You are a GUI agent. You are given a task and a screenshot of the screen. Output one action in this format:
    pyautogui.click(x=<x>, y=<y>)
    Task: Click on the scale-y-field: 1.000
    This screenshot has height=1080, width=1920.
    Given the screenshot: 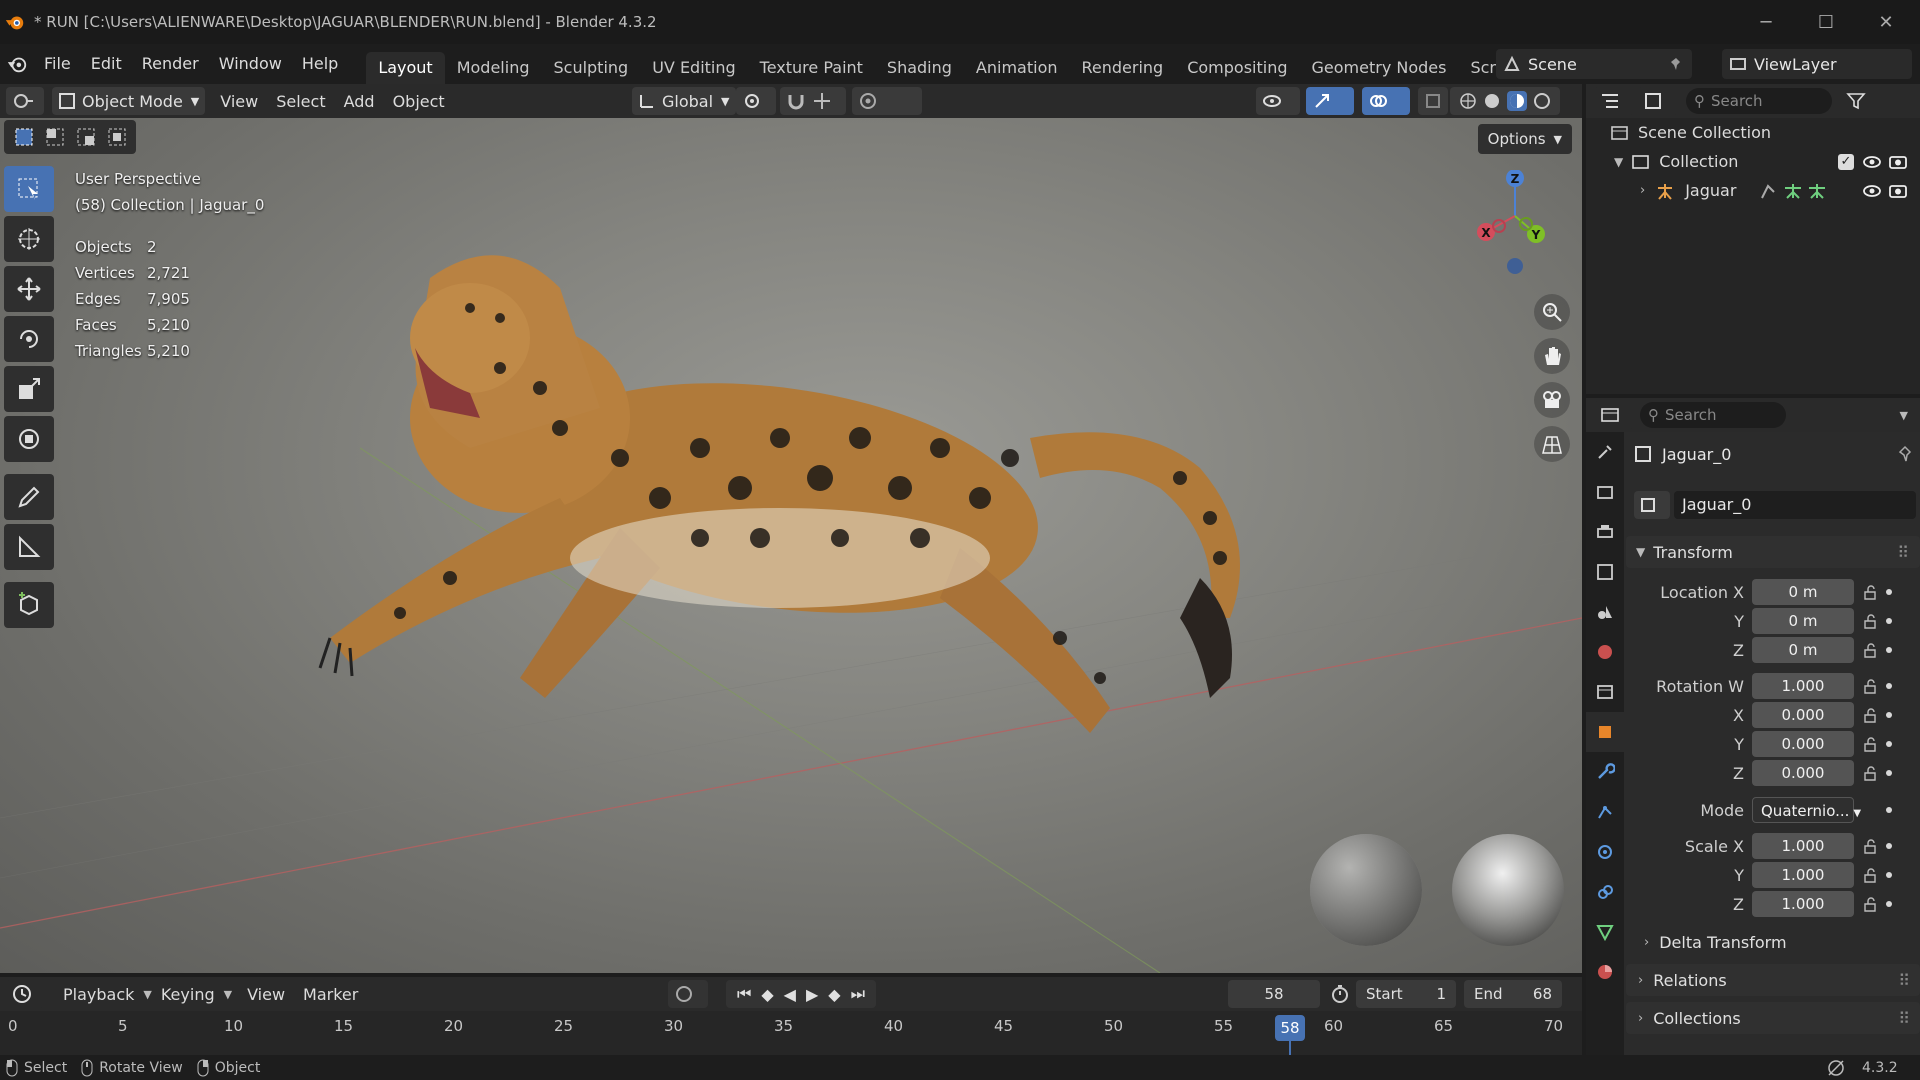 What is the action you would take?
    pyautogui.click(x=1803, y=875)
    